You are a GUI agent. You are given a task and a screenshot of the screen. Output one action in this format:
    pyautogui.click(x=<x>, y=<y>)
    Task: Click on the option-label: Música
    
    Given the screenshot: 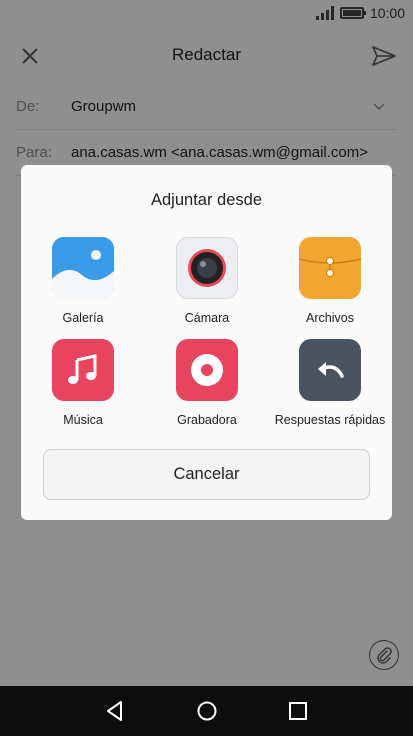 What is the action you would take?
    pyautogui.click(x=83, y=420)
    